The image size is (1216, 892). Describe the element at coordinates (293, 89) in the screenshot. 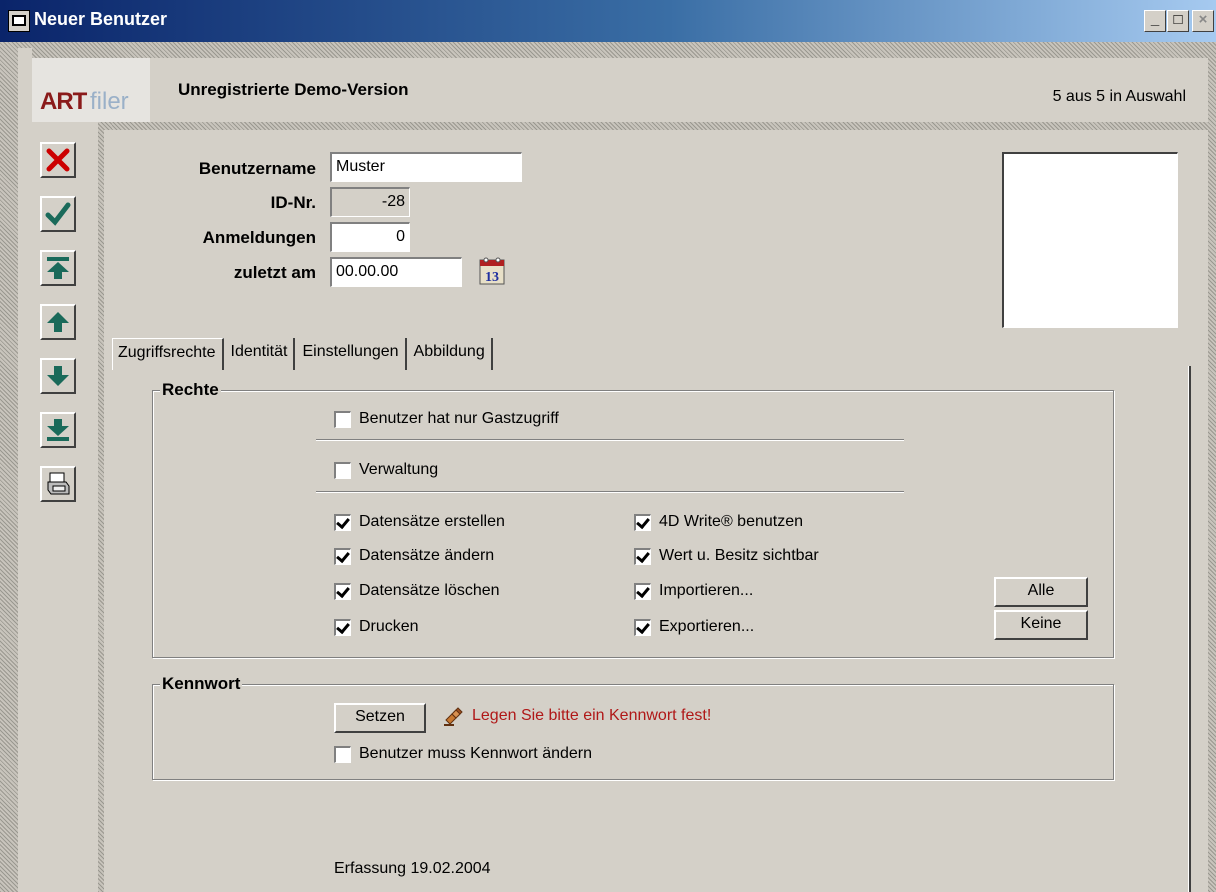

I see `demo-version-title: Unregistrierte Demo-Version` at that location.